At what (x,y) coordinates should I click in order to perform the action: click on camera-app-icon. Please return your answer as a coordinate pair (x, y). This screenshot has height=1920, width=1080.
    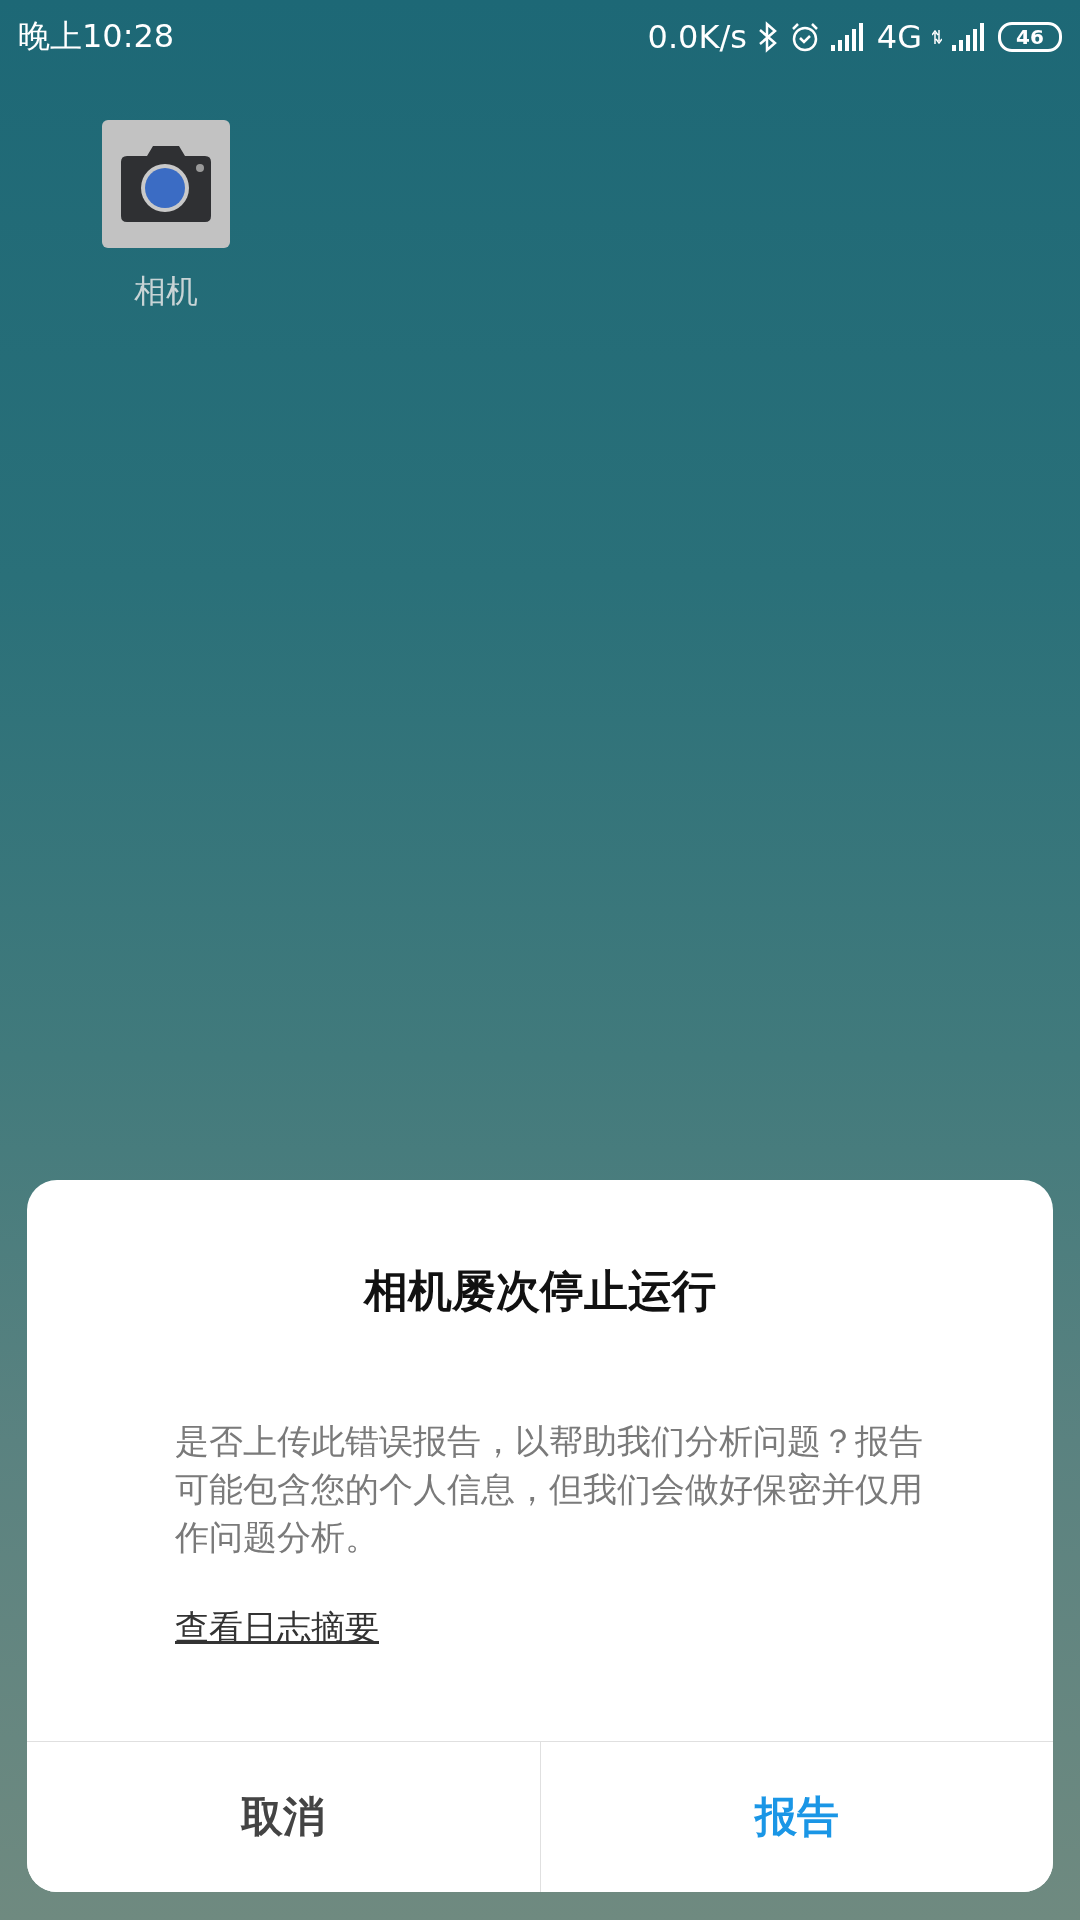
    Looking at the image, I should click on (166, 184).